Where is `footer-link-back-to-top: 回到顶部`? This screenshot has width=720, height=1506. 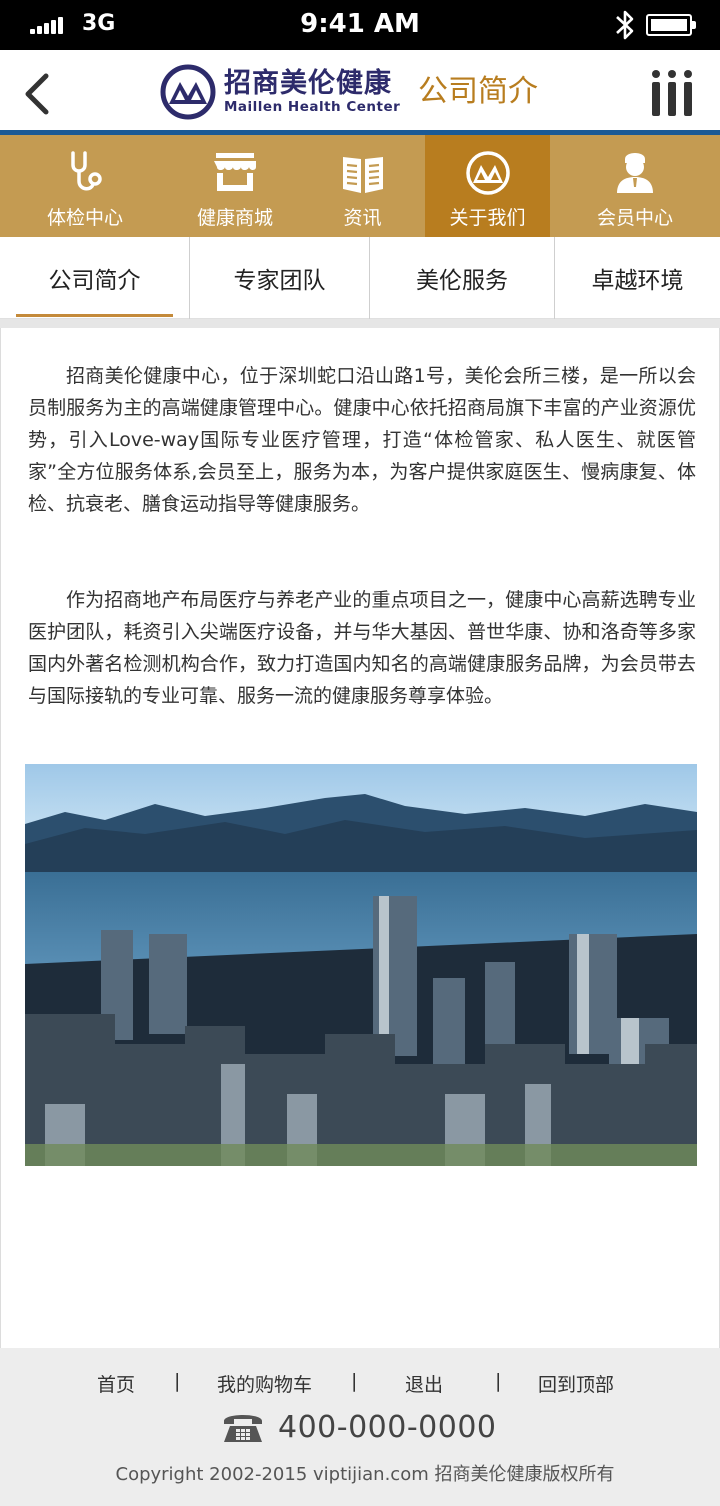 footer-link-back-to-top: 回到顶部 is located at coordinates (576, 1383).